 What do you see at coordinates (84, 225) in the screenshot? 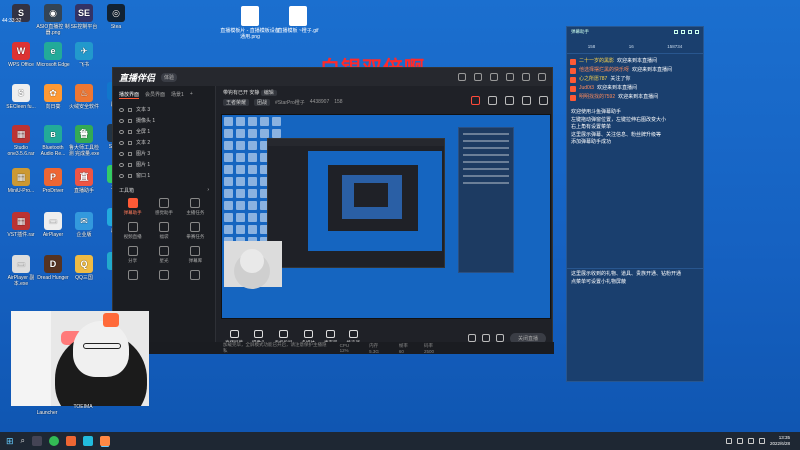
I see `desktop-icon: ✉ 企业版` at bounding box center [84, 225].